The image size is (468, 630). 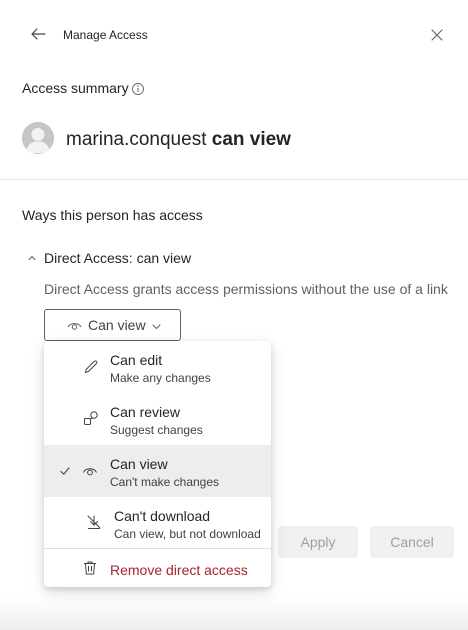 What do you see at coordinates (318, 542) in the screenshot?
I see `apply-button: Apply` at bounding box center [318, 542].